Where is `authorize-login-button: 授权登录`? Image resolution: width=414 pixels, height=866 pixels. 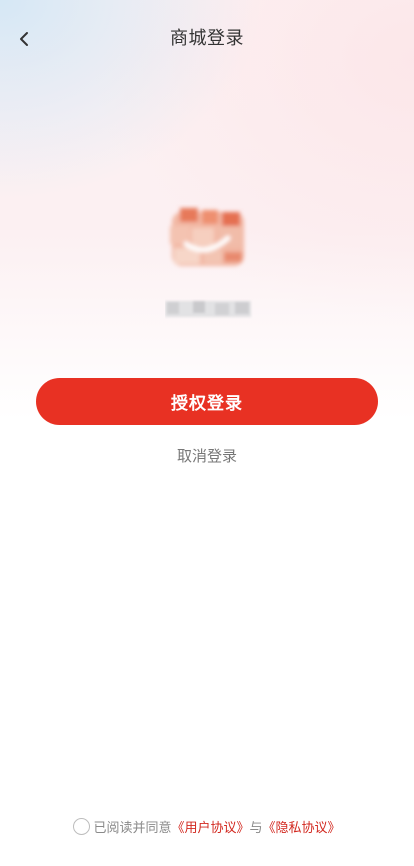 authorize-login-button: 授权登录 is located at coordinates (207, 401).